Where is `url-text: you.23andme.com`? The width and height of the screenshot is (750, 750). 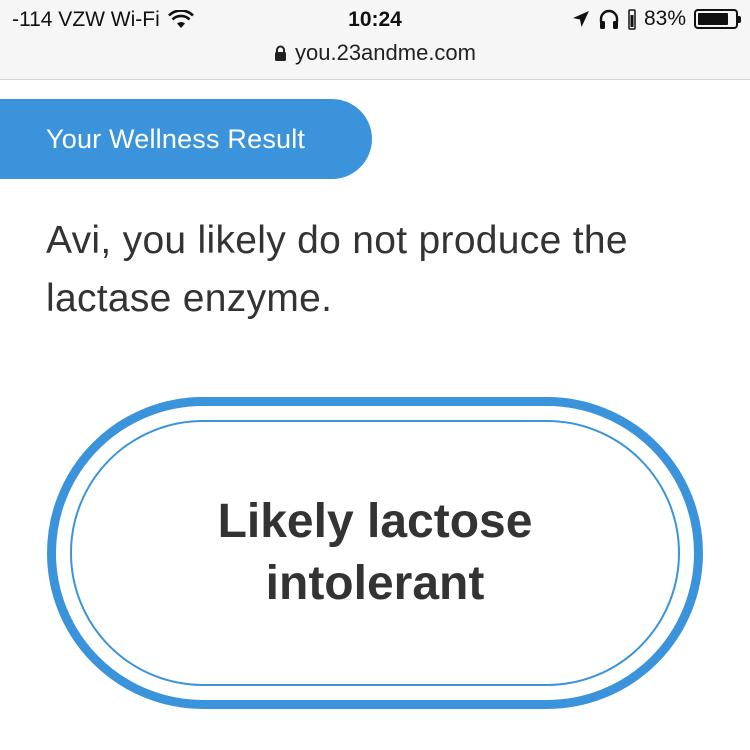
url-text: you.23andme.com is located at coordinates (385, 52).